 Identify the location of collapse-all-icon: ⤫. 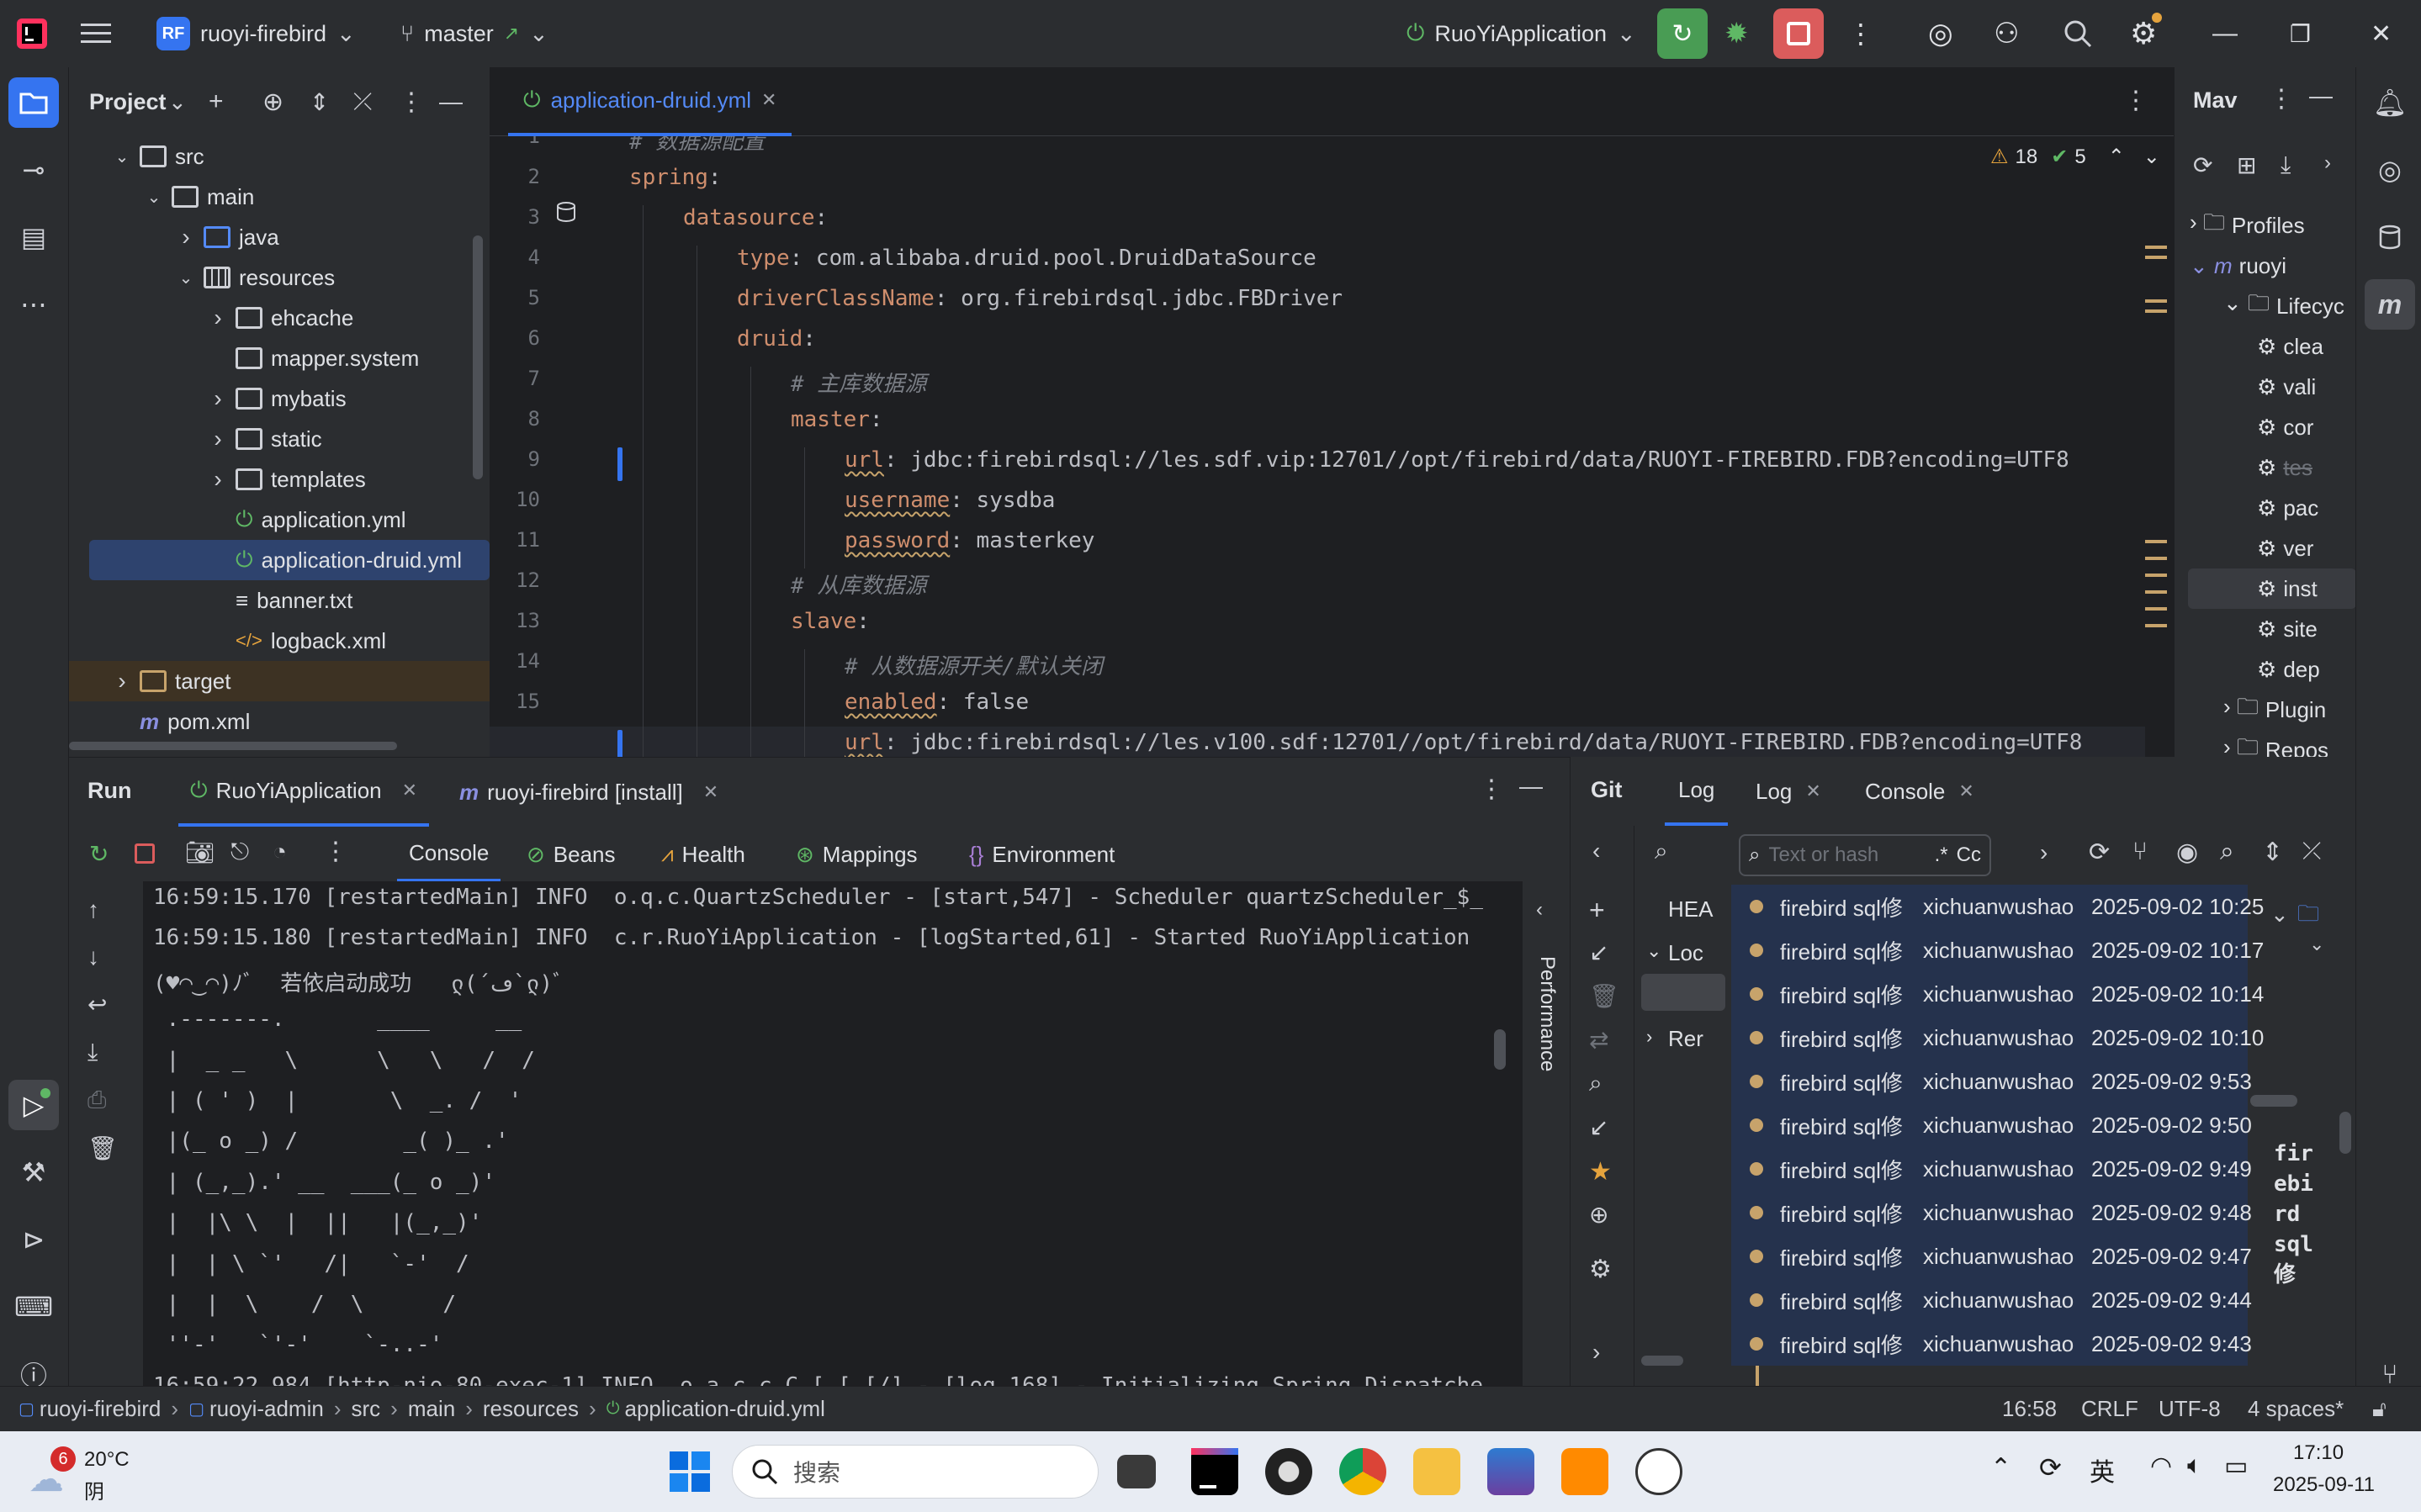
(363, 102).